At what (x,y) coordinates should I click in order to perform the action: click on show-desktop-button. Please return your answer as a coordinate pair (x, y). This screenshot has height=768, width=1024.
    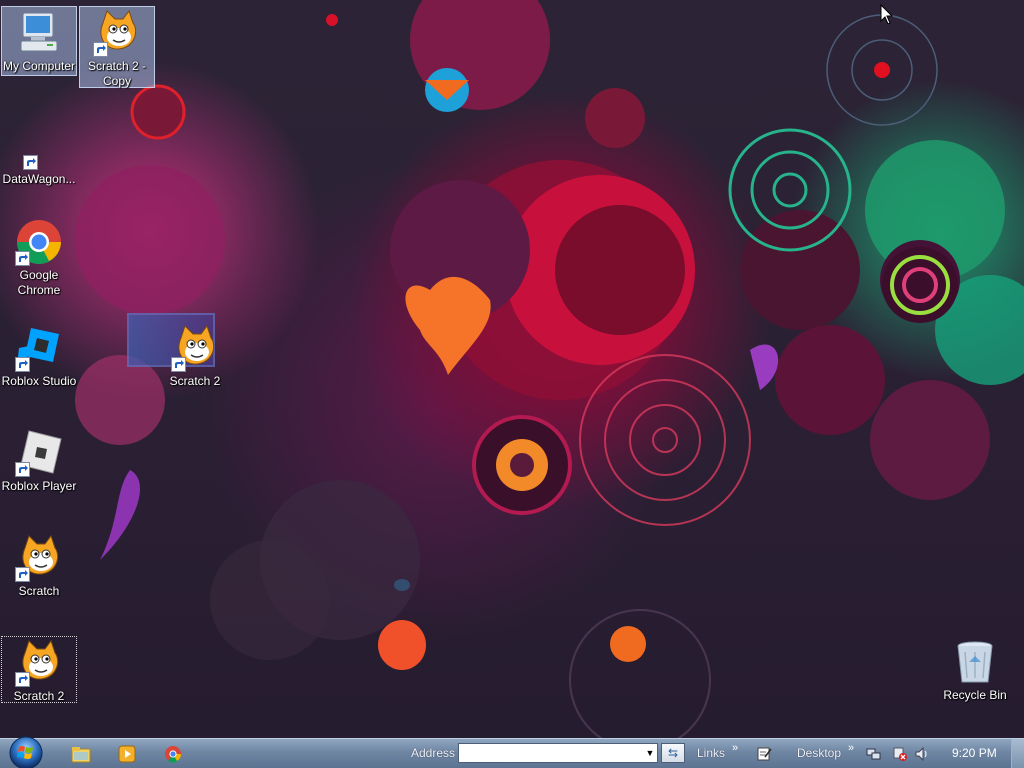
    Looking at the image, I should click on (1017, 753).